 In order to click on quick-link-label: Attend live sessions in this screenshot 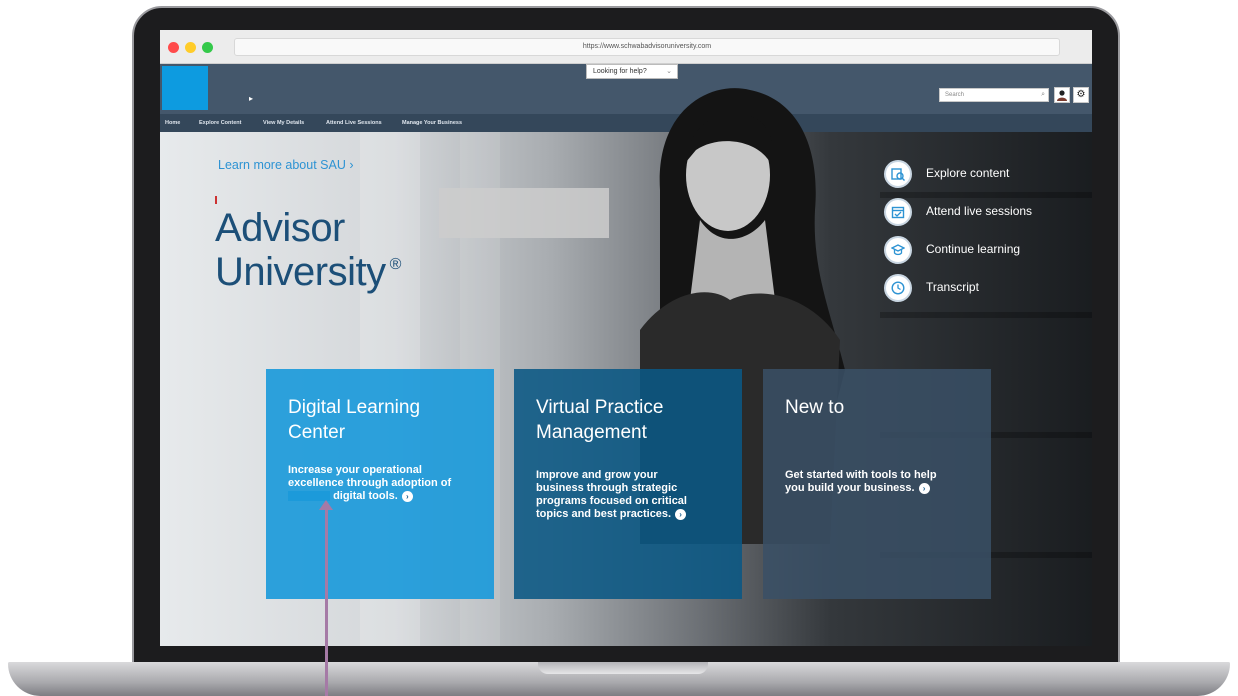, I will do `click(979, 211)`.